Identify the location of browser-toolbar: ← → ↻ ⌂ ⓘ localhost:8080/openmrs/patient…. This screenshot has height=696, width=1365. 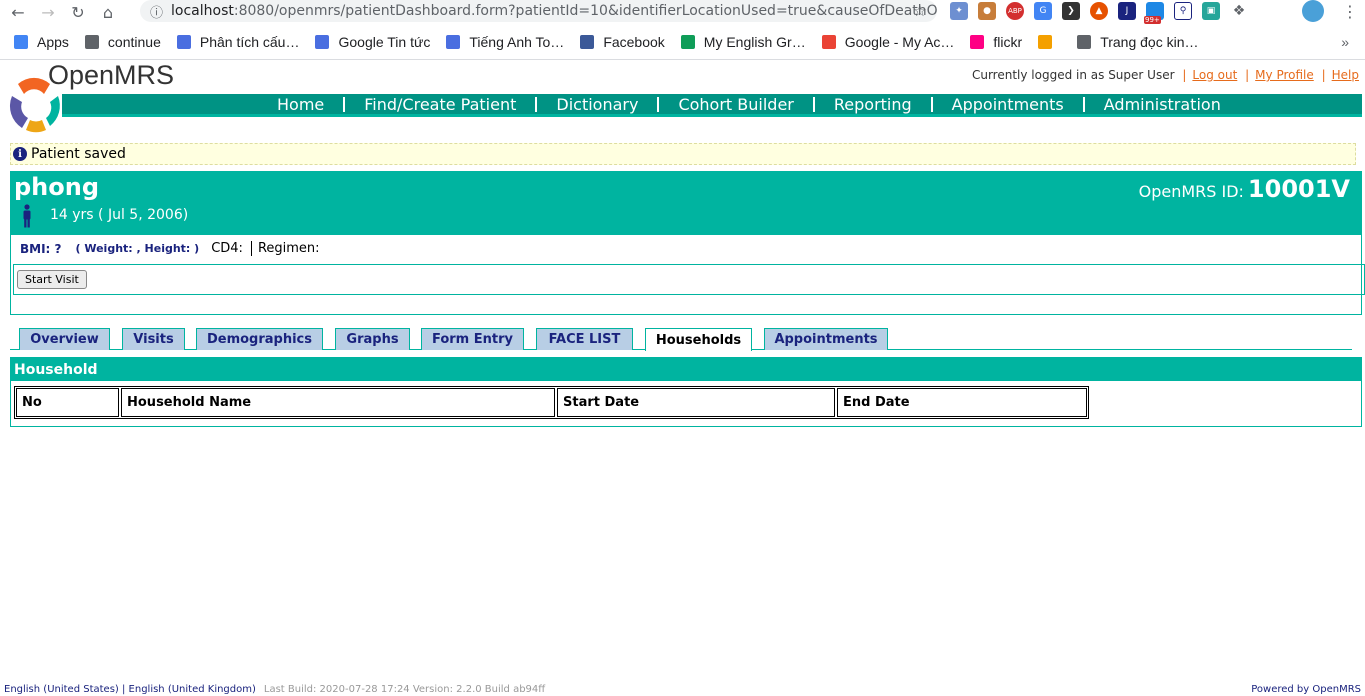
(682, 12).